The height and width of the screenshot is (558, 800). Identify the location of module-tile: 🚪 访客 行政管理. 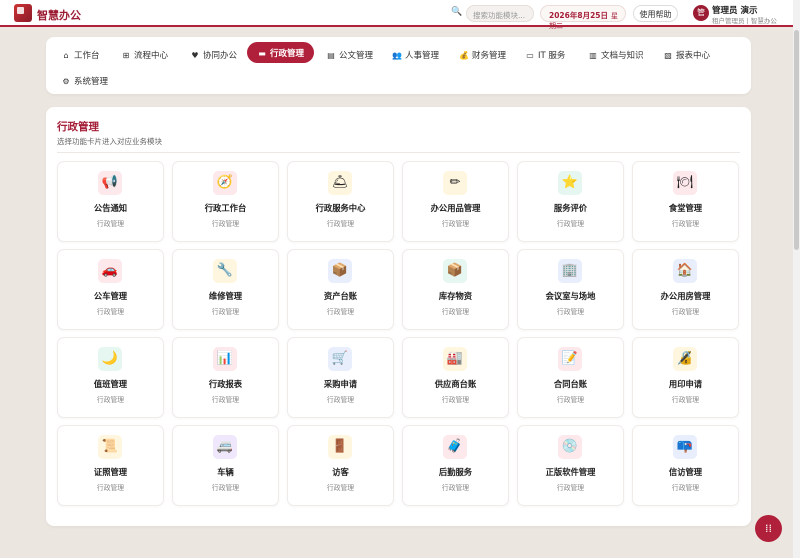
(340, 465).